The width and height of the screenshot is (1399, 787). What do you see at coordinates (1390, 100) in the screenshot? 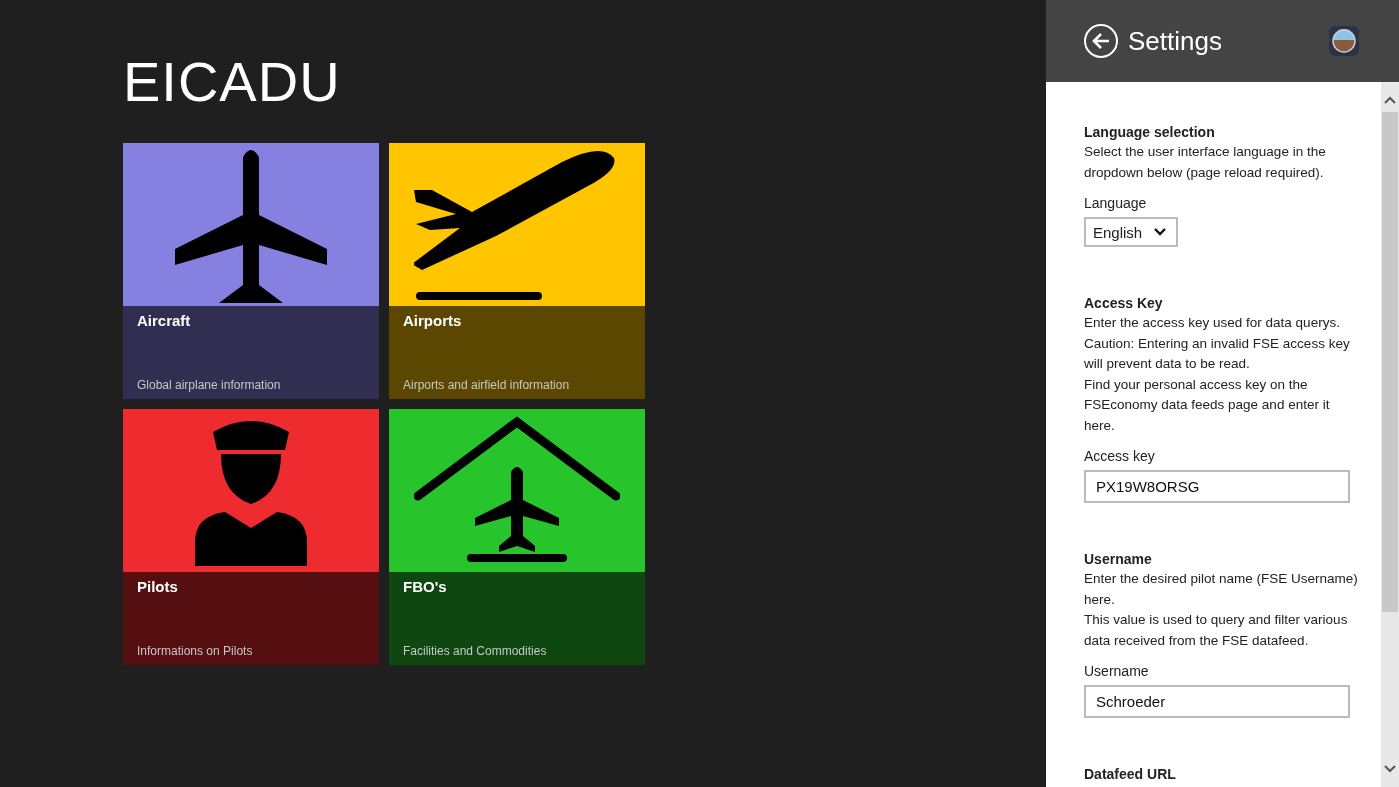
I see `scroll-up-icon` at bounding box center [1390, 100].